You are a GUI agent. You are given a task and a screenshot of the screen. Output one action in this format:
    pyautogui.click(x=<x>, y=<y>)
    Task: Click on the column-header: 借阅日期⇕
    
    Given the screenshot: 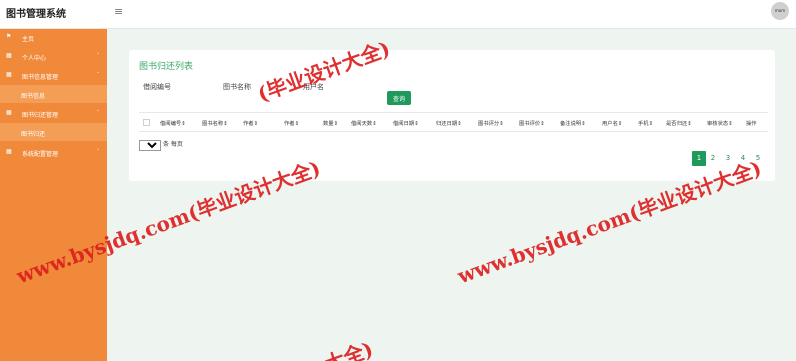 What is the action you would take?
    pyautogui.click(x=406, y=123)
    